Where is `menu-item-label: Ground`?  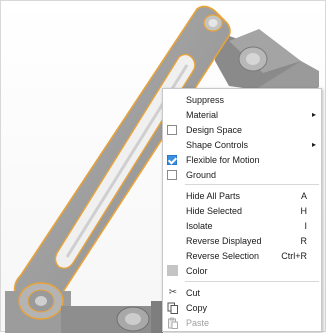 menu-item-label: Ground is located at coordinates (201, 174).